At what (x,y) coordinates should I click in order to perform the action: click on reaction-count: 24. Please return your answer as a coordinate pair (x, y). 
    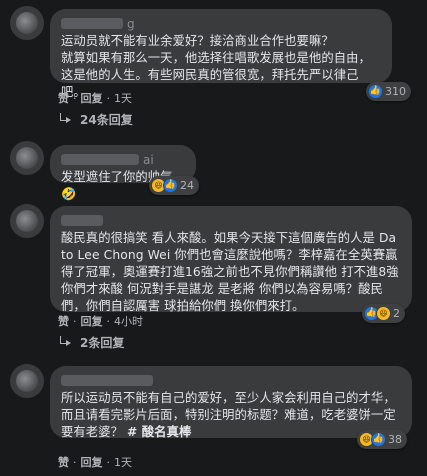
    Looking at the image, I should click on (187, 185).